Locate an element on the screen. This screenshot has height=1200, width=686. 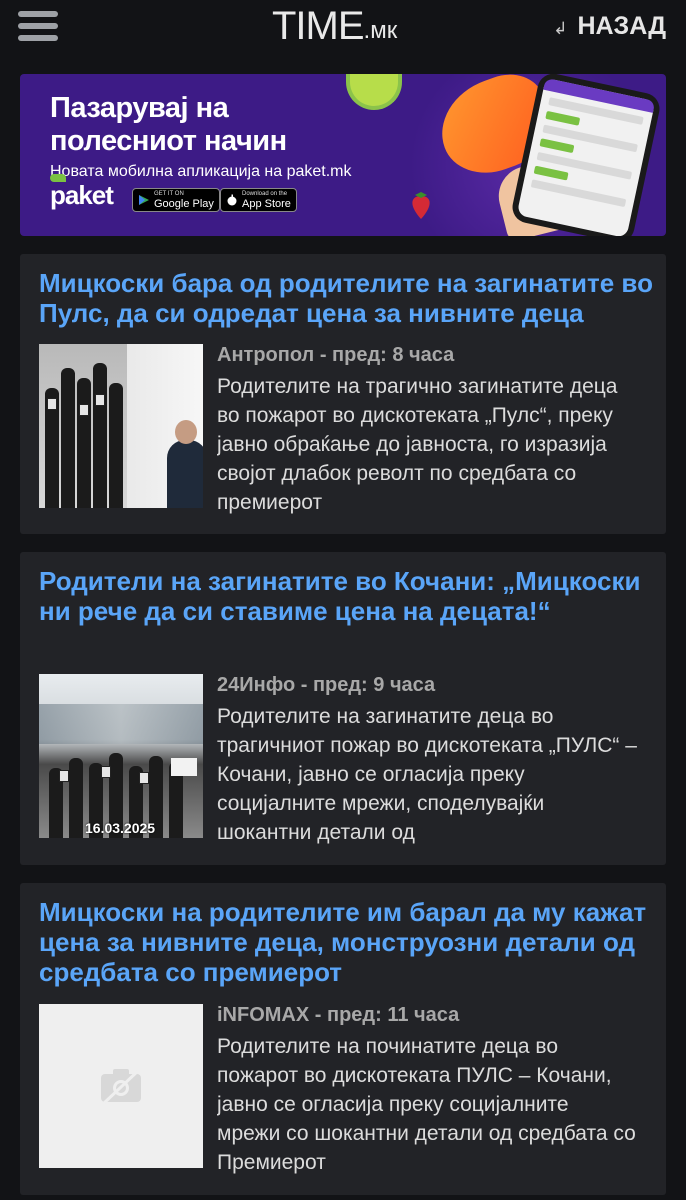
phone-screen is located at coordinates (586, 156).